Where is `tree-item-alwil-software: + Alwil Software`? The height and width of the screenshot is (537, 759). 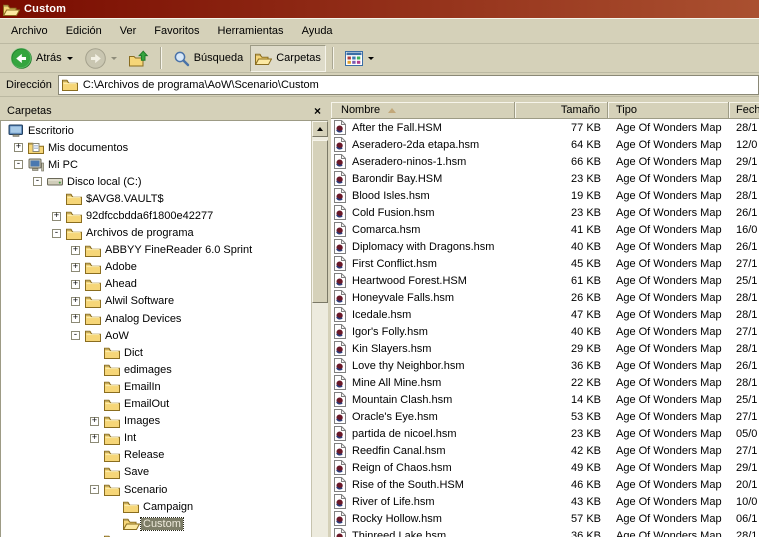
tree-item-alwil-software: + Alwil Software is located at coordinates (156, 301).